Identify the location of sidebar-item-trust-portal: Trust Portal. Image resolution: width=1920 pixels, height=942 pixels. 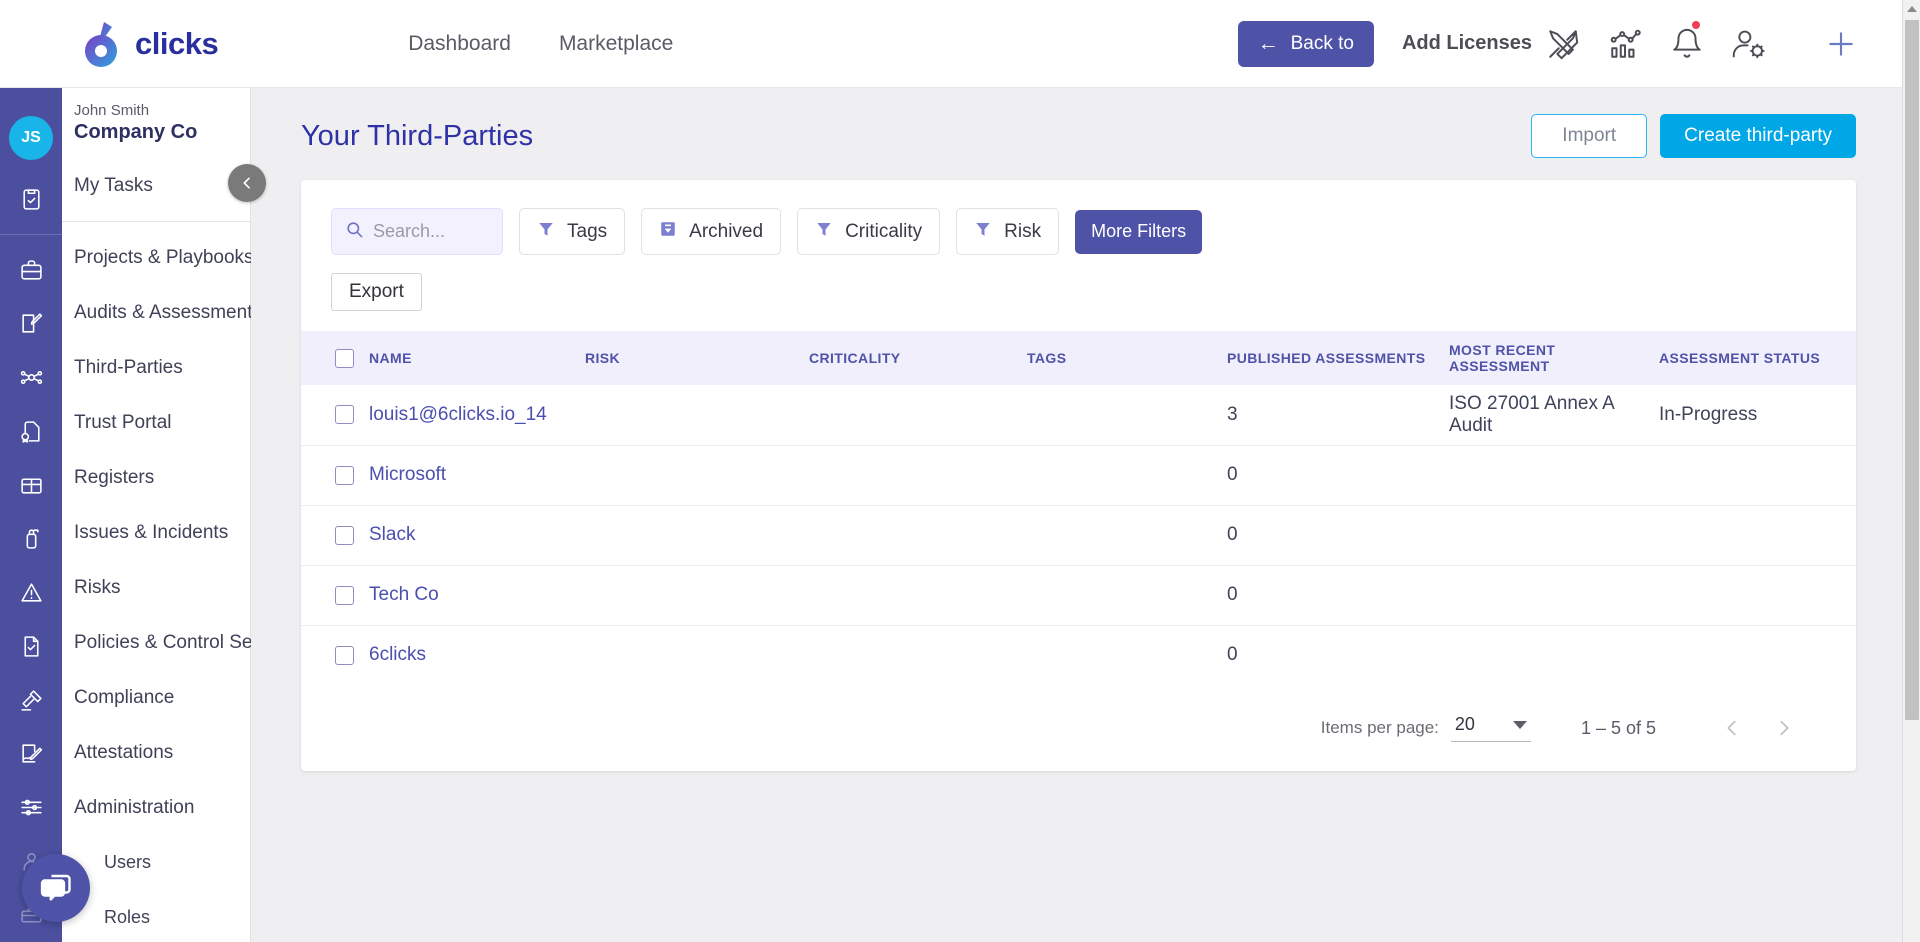
(156, 422).